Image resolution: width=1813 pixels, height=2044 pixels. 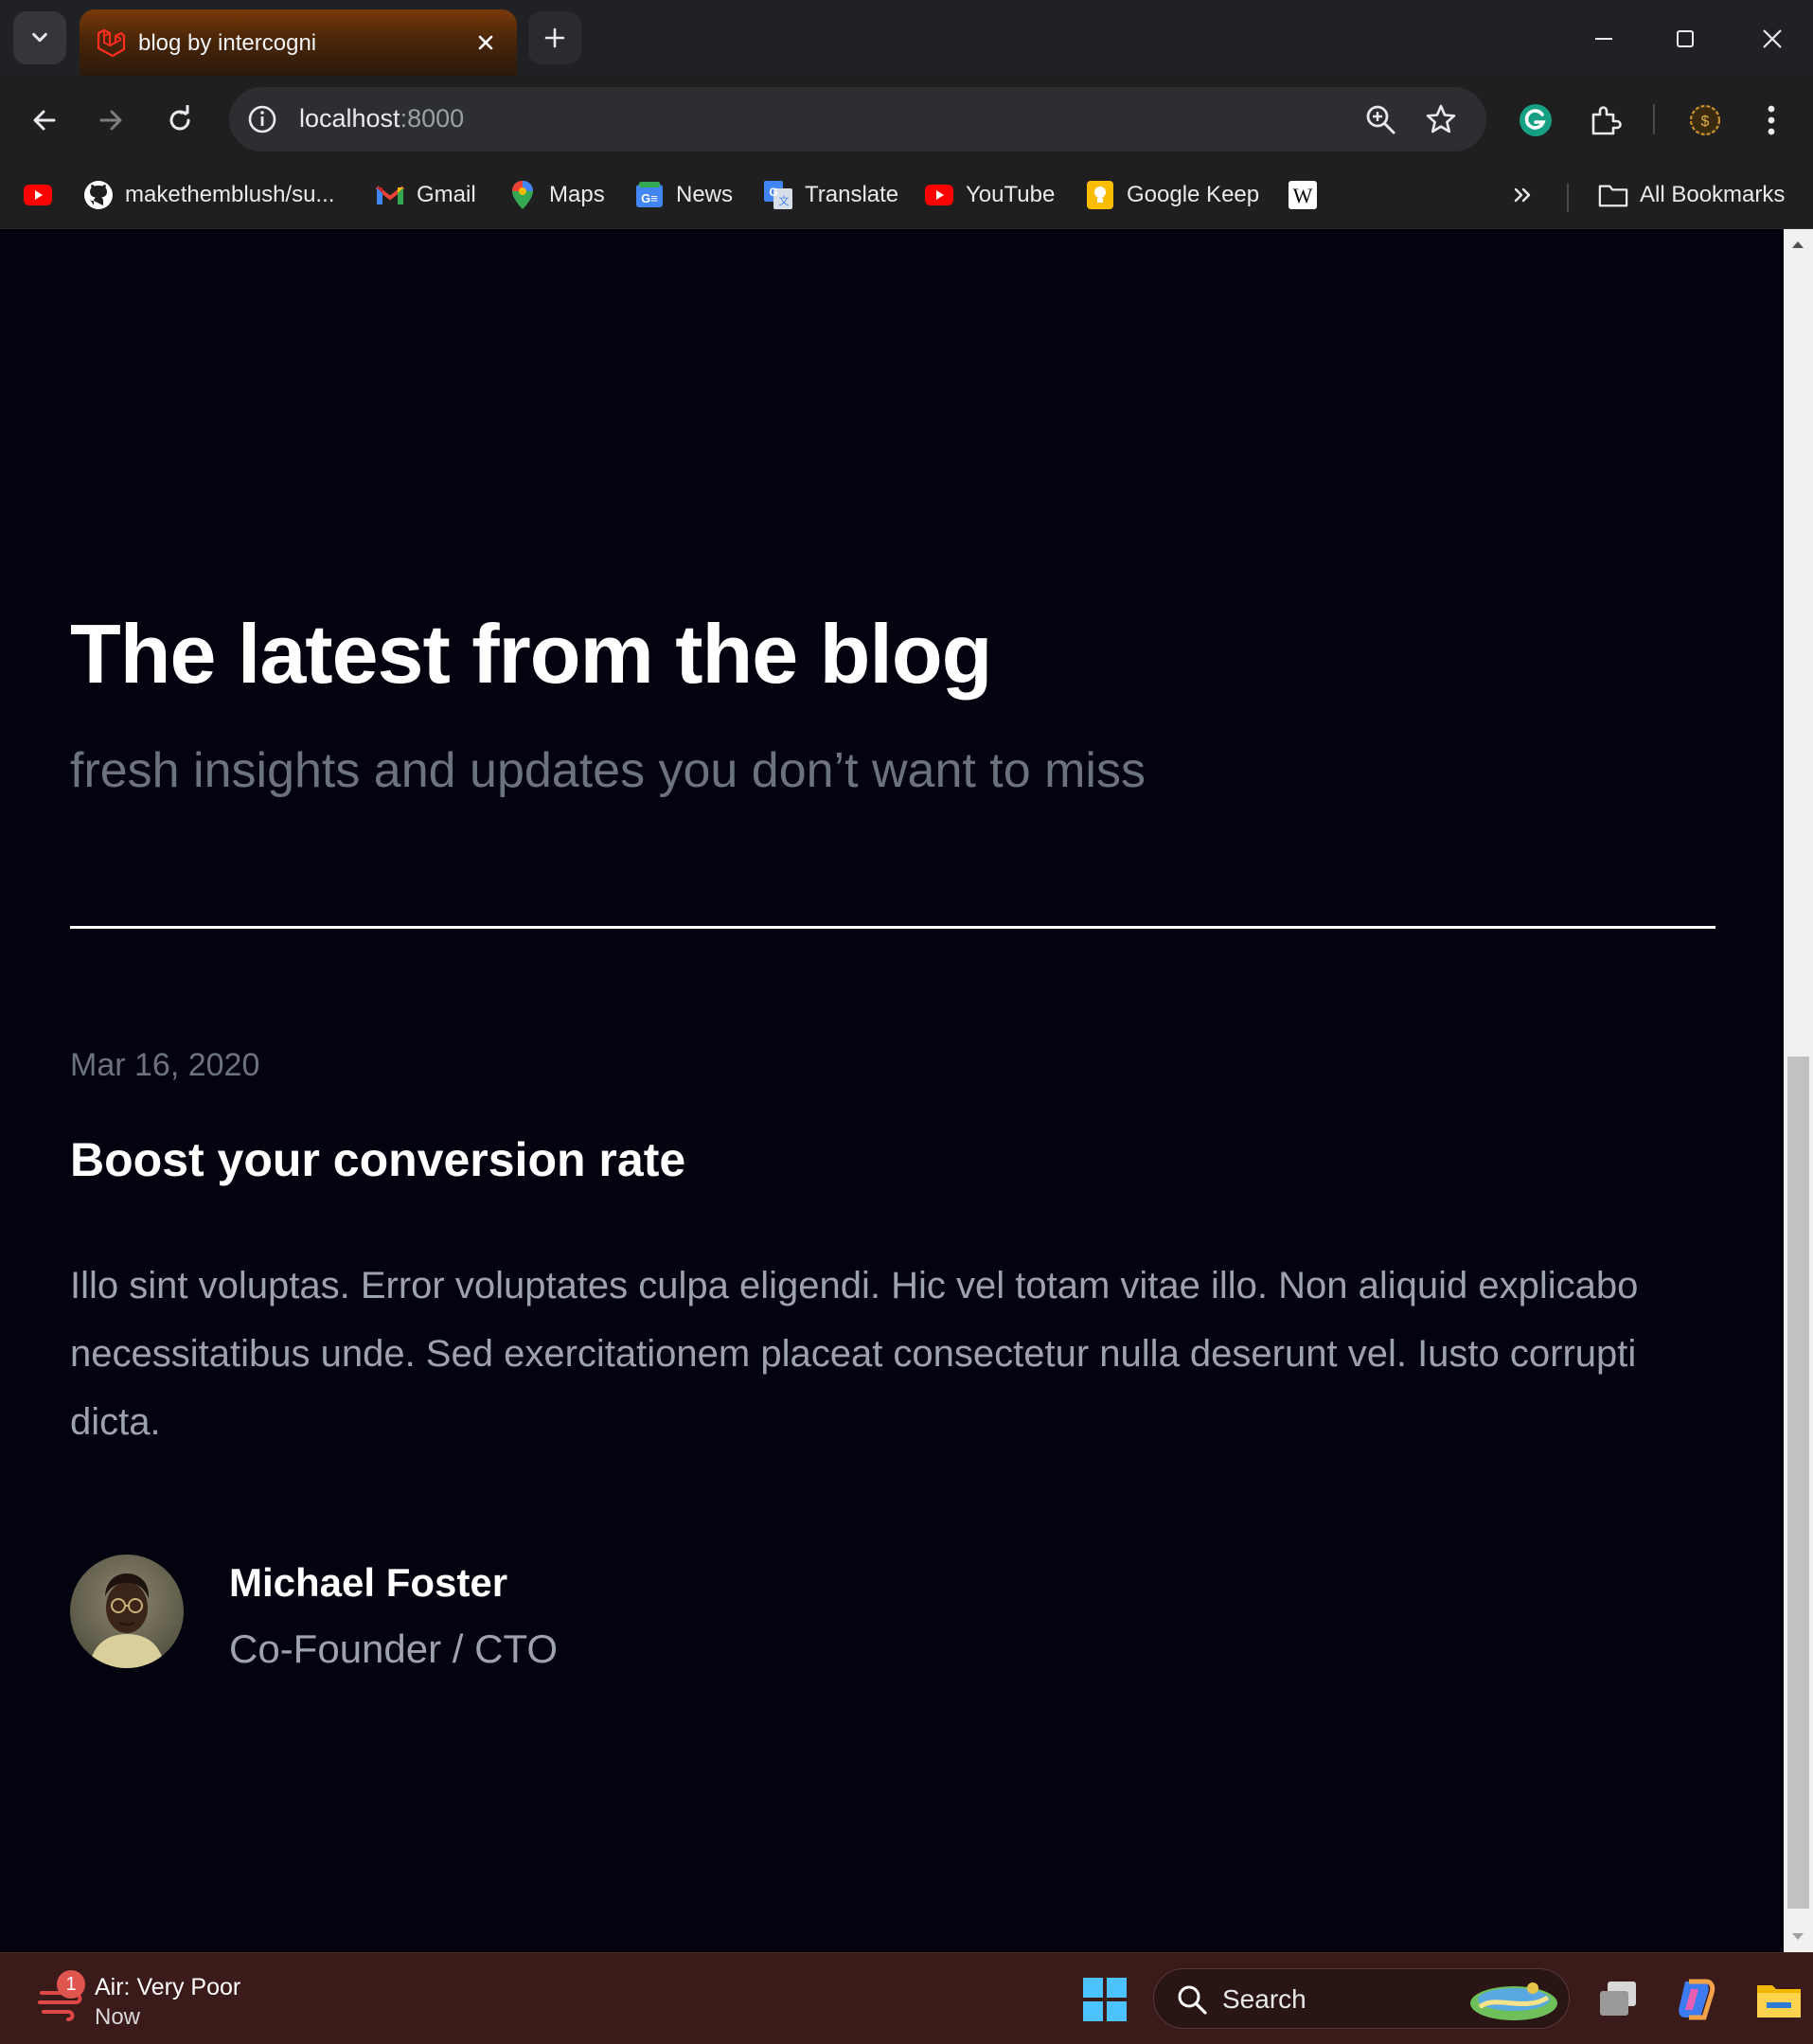 I want to click on copilot-icon, so click(x=1695, y=2000).